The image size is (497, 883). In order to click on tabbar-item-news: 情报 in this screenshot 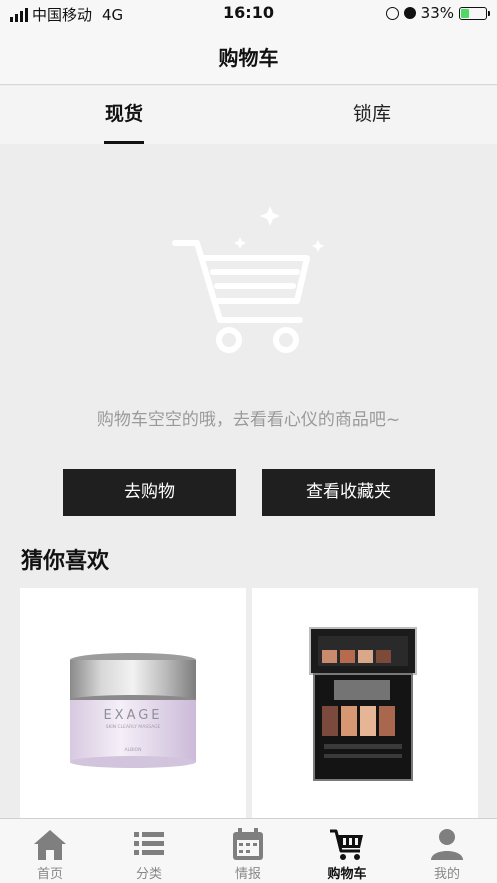, I will do `click(248, 851)`.